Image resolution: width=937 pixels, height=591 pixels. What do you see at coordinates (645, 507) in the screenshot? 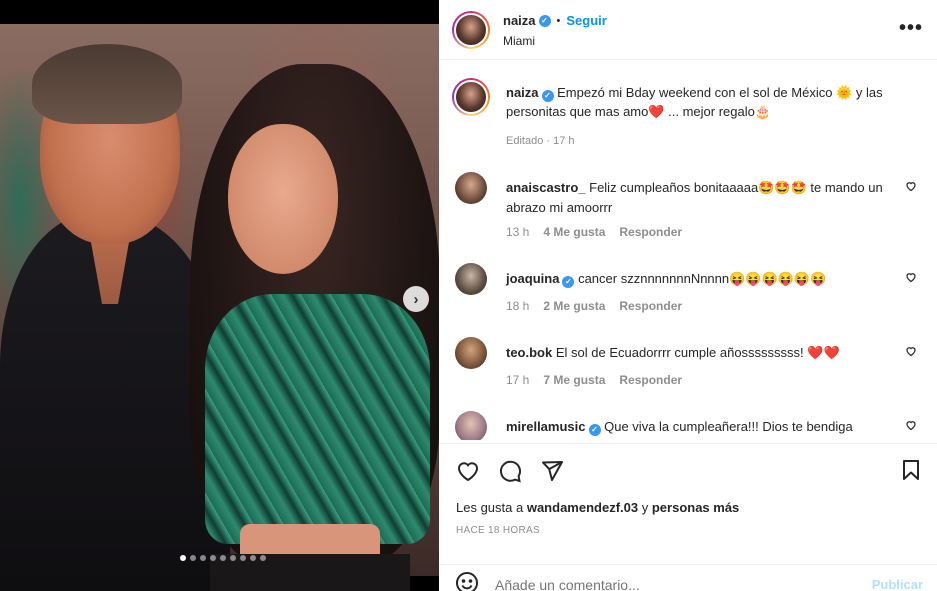
I see `likes-middle: y` at bounding box center [645, 507].